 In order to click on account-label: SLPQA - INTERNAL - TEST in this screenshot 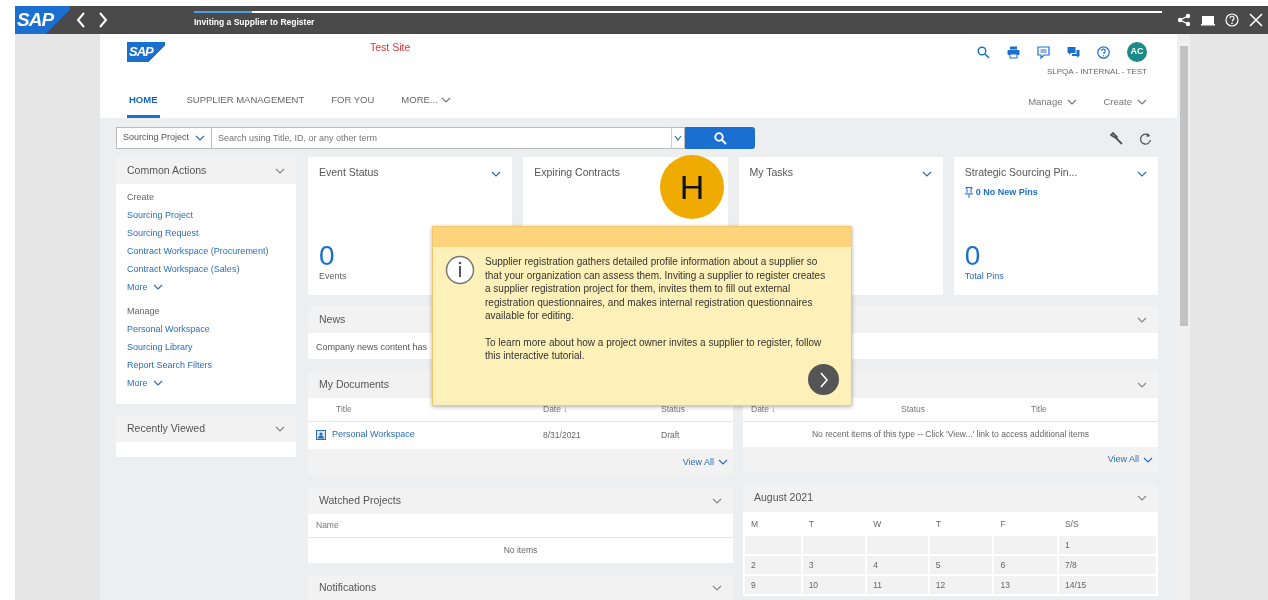, I will do `click(1096, 72)`.